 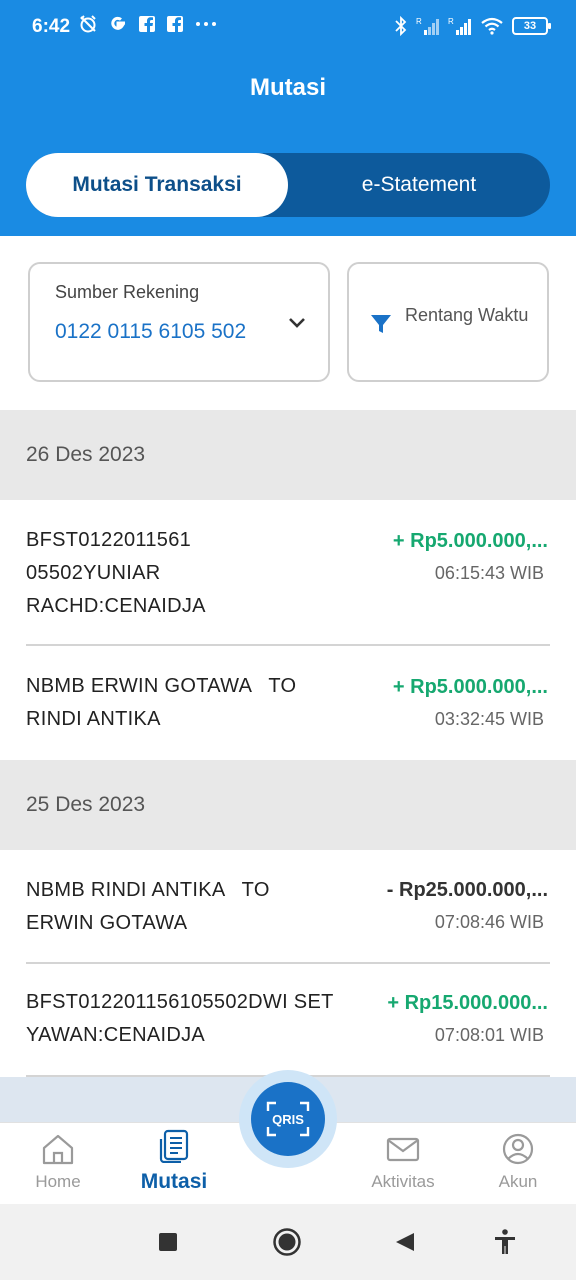 What do you see at coordinates (489, 1035) in the screenshot?
I see `transaction-time: 07:08:01 WIB` at bounding box center [489, 1035].